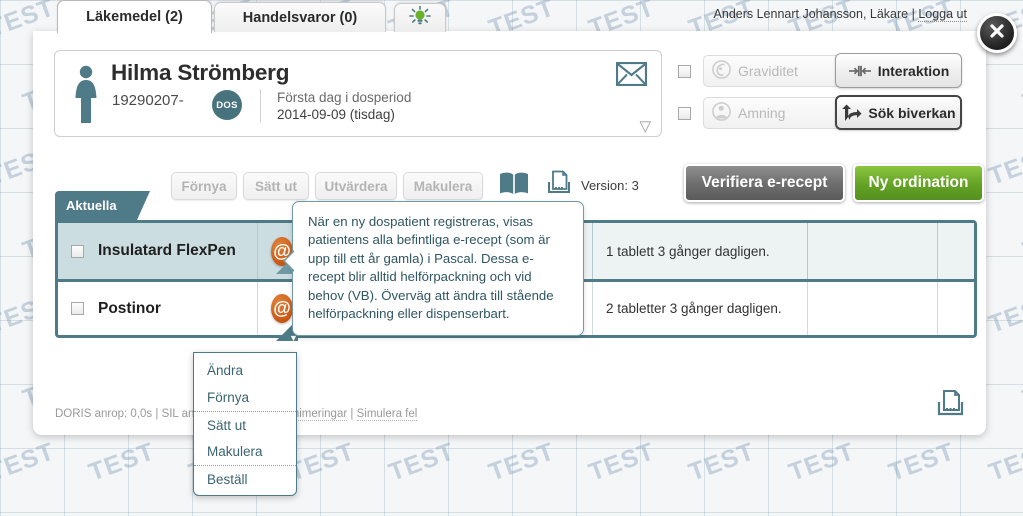 The height and width of the screenshot is (516, 1023). Describe the element at coordinates (245, 370) in the screenshot. I see `context-menu-item-andra: Ändra` at that location.